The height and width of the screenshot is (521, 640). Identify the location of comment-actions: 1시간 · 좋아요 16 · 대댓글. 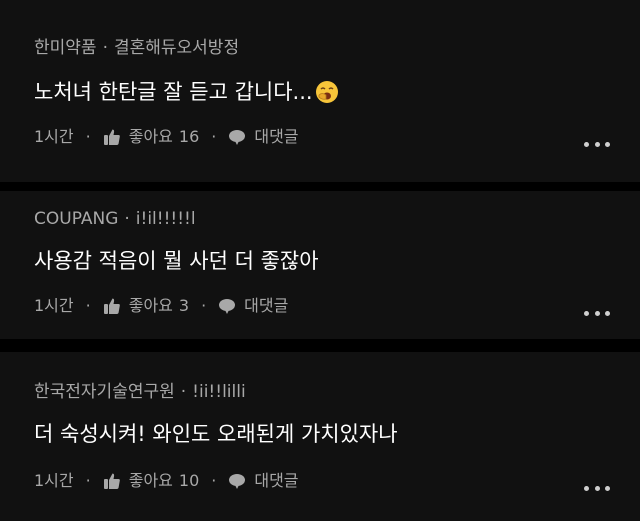
(166, 137).